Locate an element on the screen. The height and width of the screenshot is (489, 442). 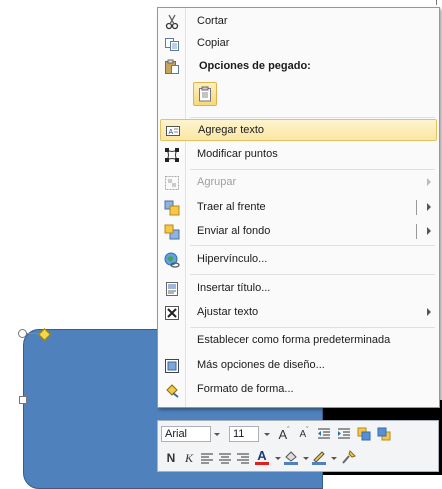
font-name-dropdown: Arial is located at coordinates (186, 434).